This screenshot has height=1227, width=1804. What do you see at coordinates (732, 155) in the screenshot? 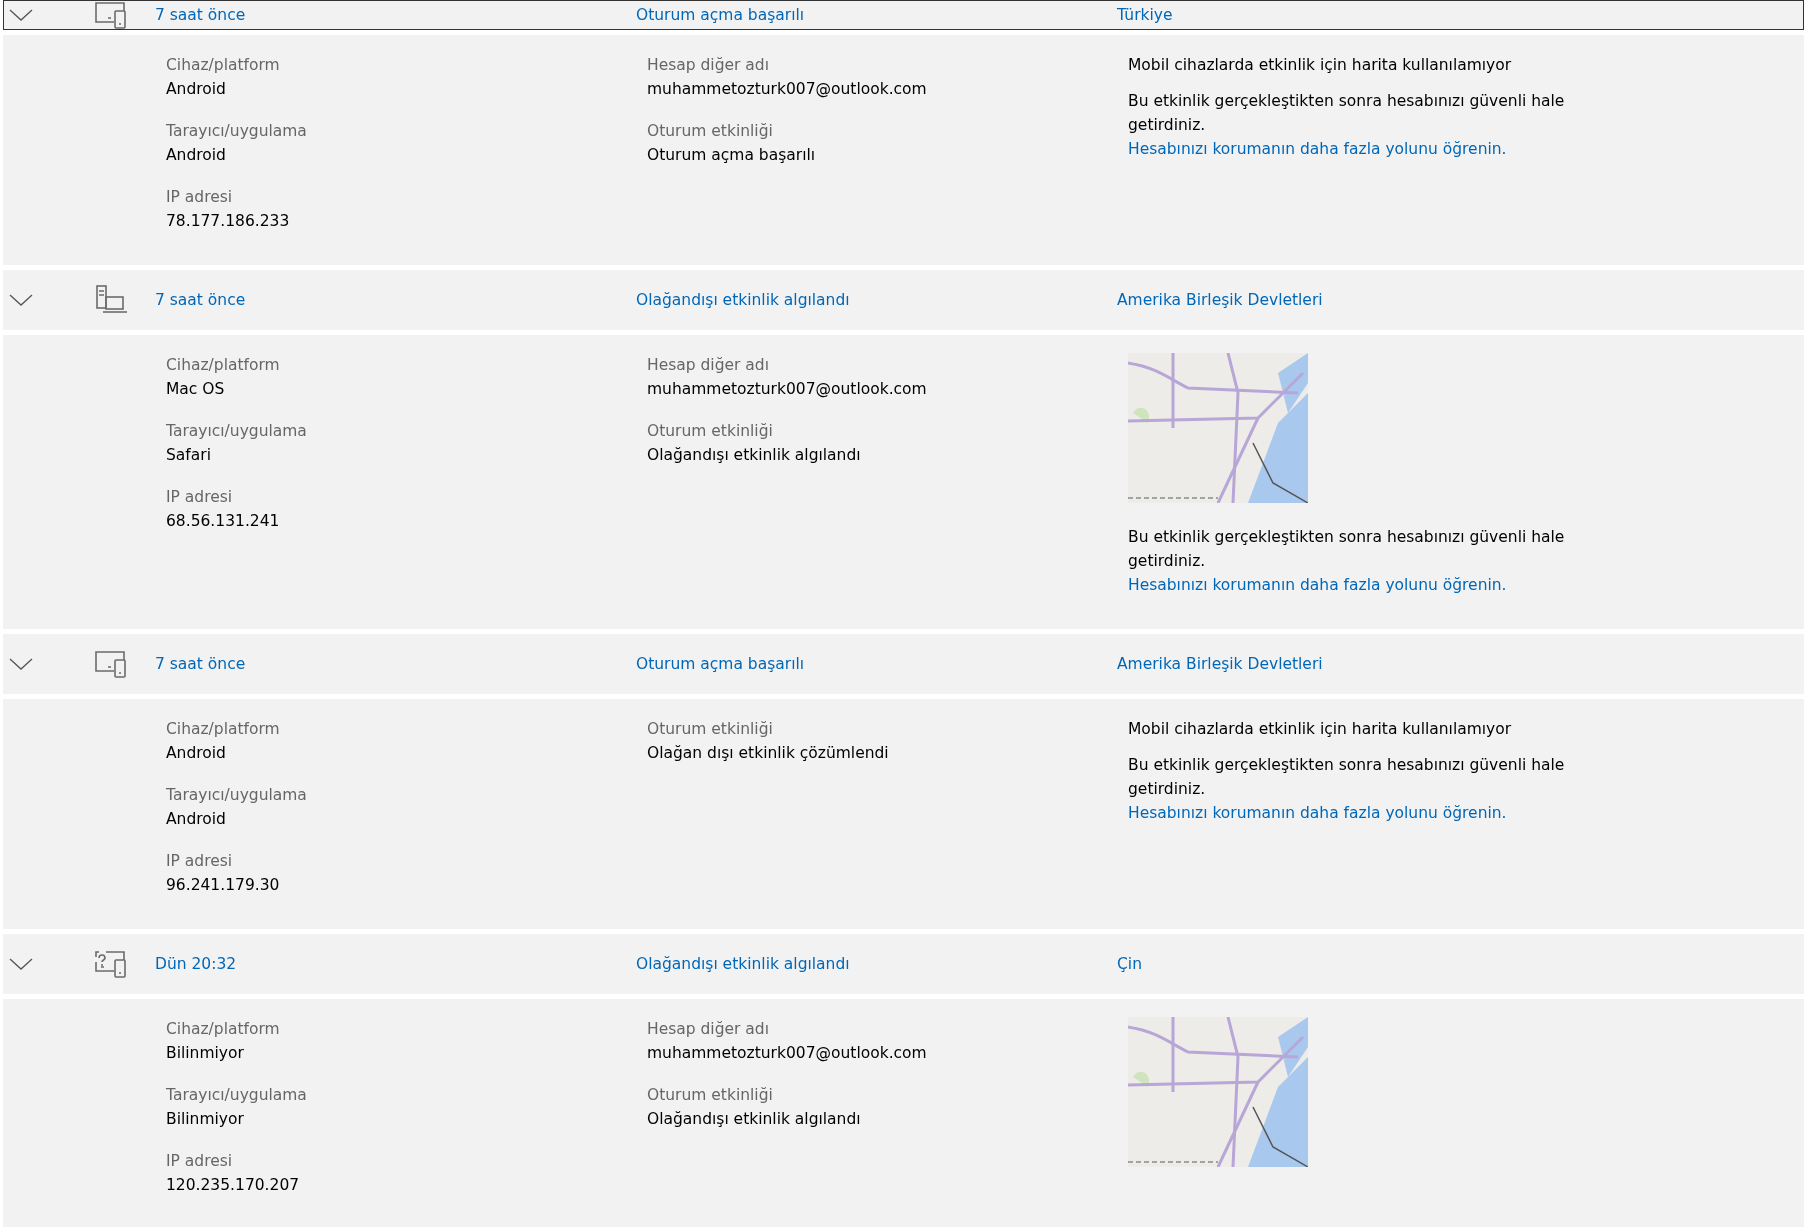
I see `field-value: Oturum açma başarılı` at bounding box center [732, 155].